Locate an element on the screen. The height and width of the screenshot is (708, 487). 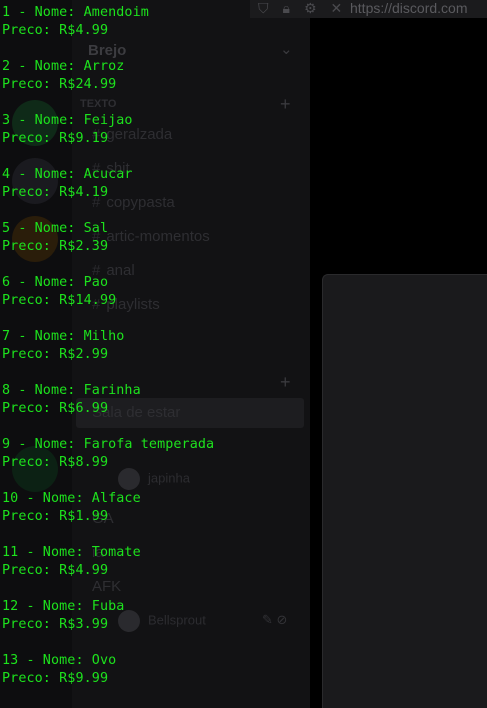
list-item: 5 - Nome: Sal Preco: R$2.39 is located at coordinates (108, 247).